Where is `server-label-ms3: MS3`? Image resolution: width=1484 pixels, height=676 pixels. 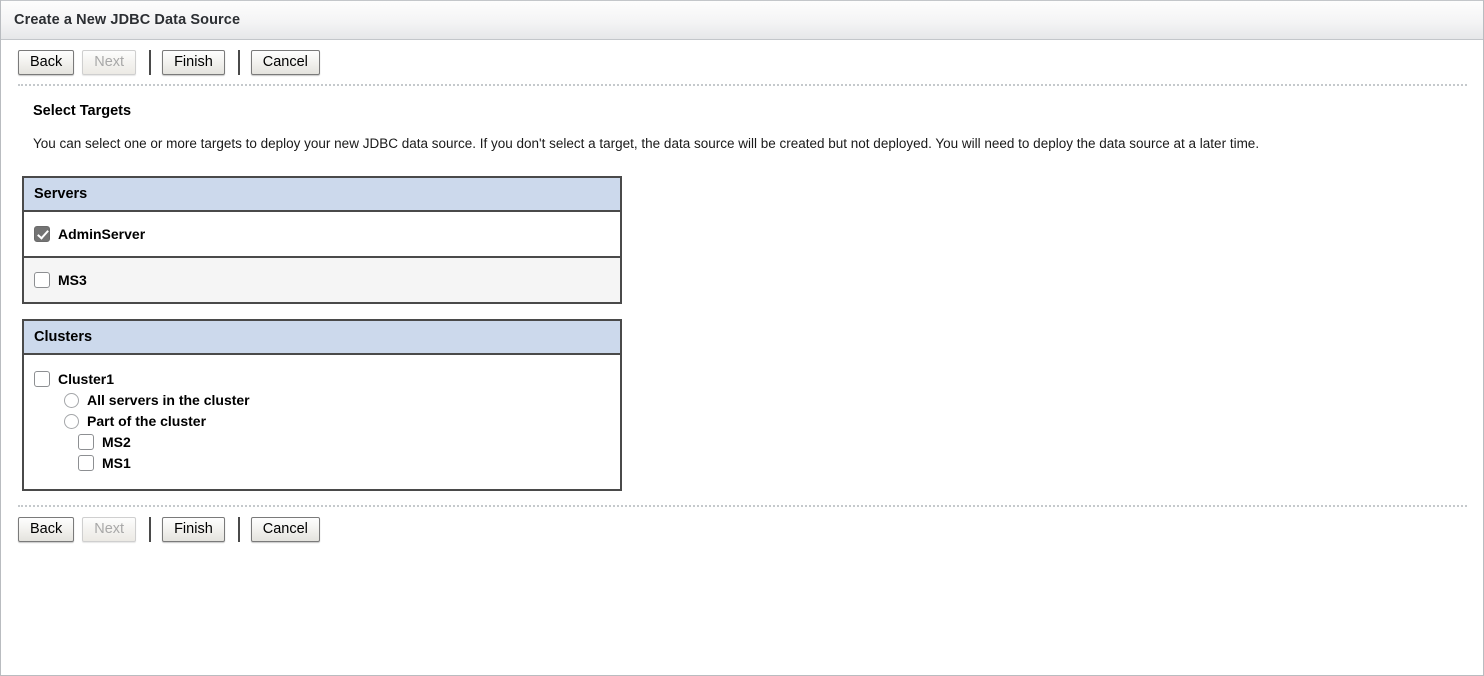
server-label-ms3: MS3 is located at coordinates (72, 280).